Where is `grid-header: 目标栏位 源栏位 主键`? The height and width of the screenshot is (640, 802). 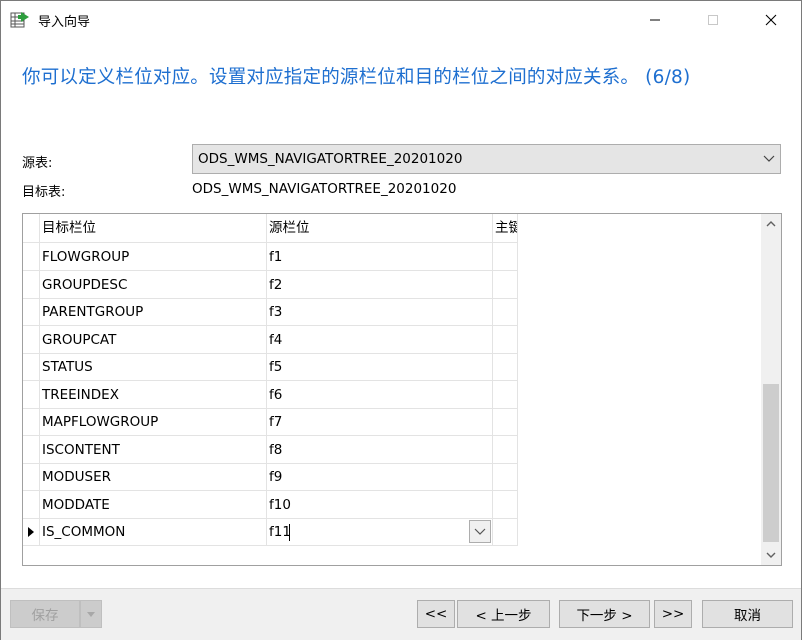 grid-header: 目标栏位 源栏位 主键 is located at coordinates (393, 228).